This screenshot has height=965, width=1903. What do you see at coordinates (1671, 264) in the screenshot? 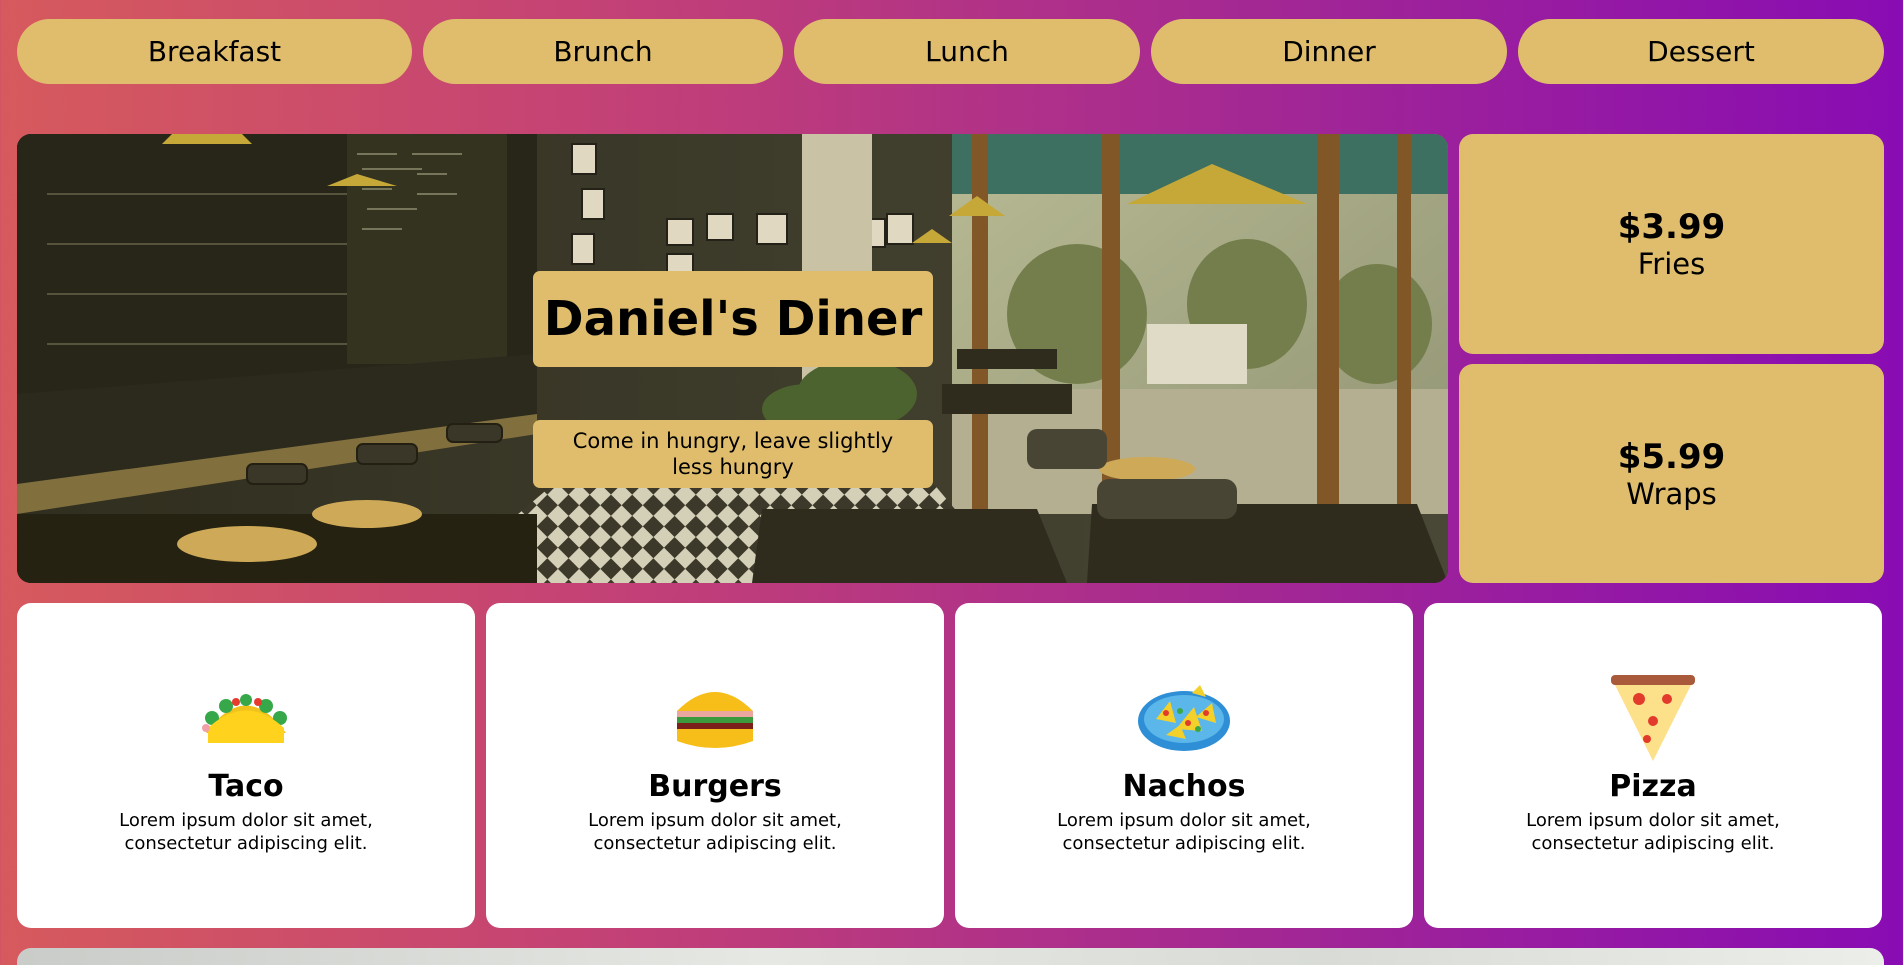
I see `special-label: Fries` at bounding box center [1671, 264].